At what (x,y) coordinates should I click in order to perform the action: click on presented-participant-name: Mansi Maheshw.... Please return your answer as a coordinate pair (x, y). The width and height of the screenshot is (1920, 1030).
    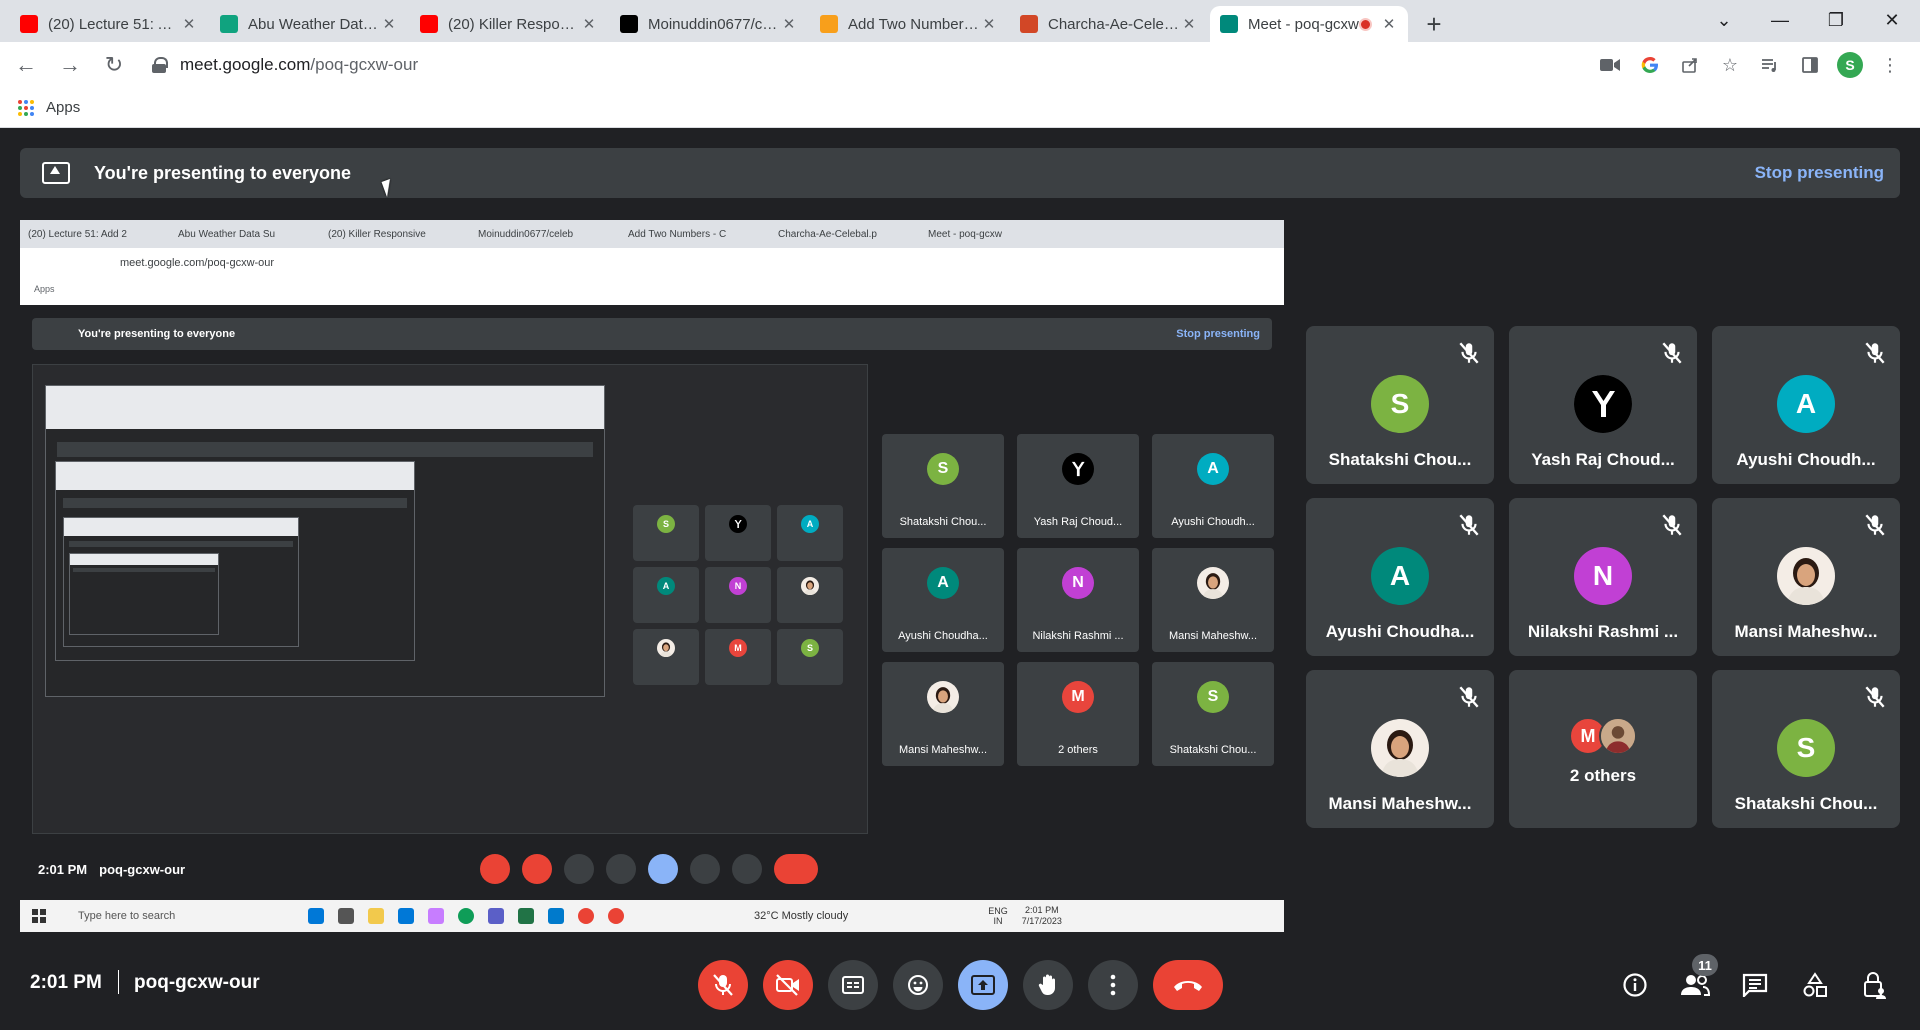
    Looking at the image, I should click on (943, 749).